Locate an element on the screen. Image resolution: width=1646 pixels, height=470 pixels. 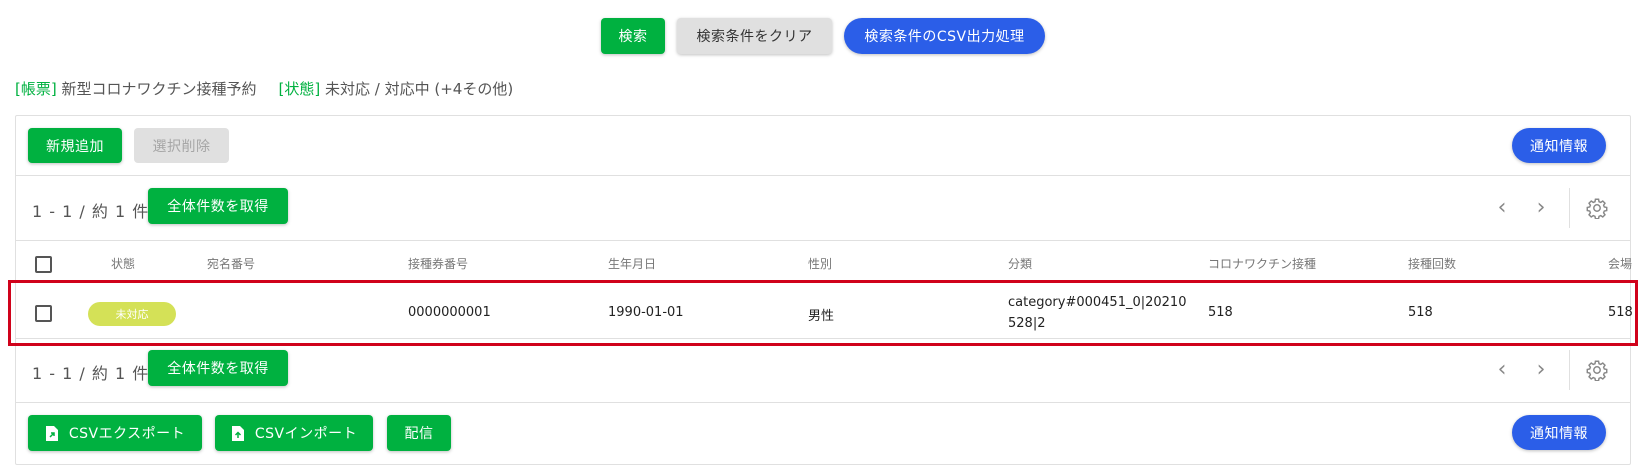
status-filter-tag: [状態] is located at coordinates (299, 89).